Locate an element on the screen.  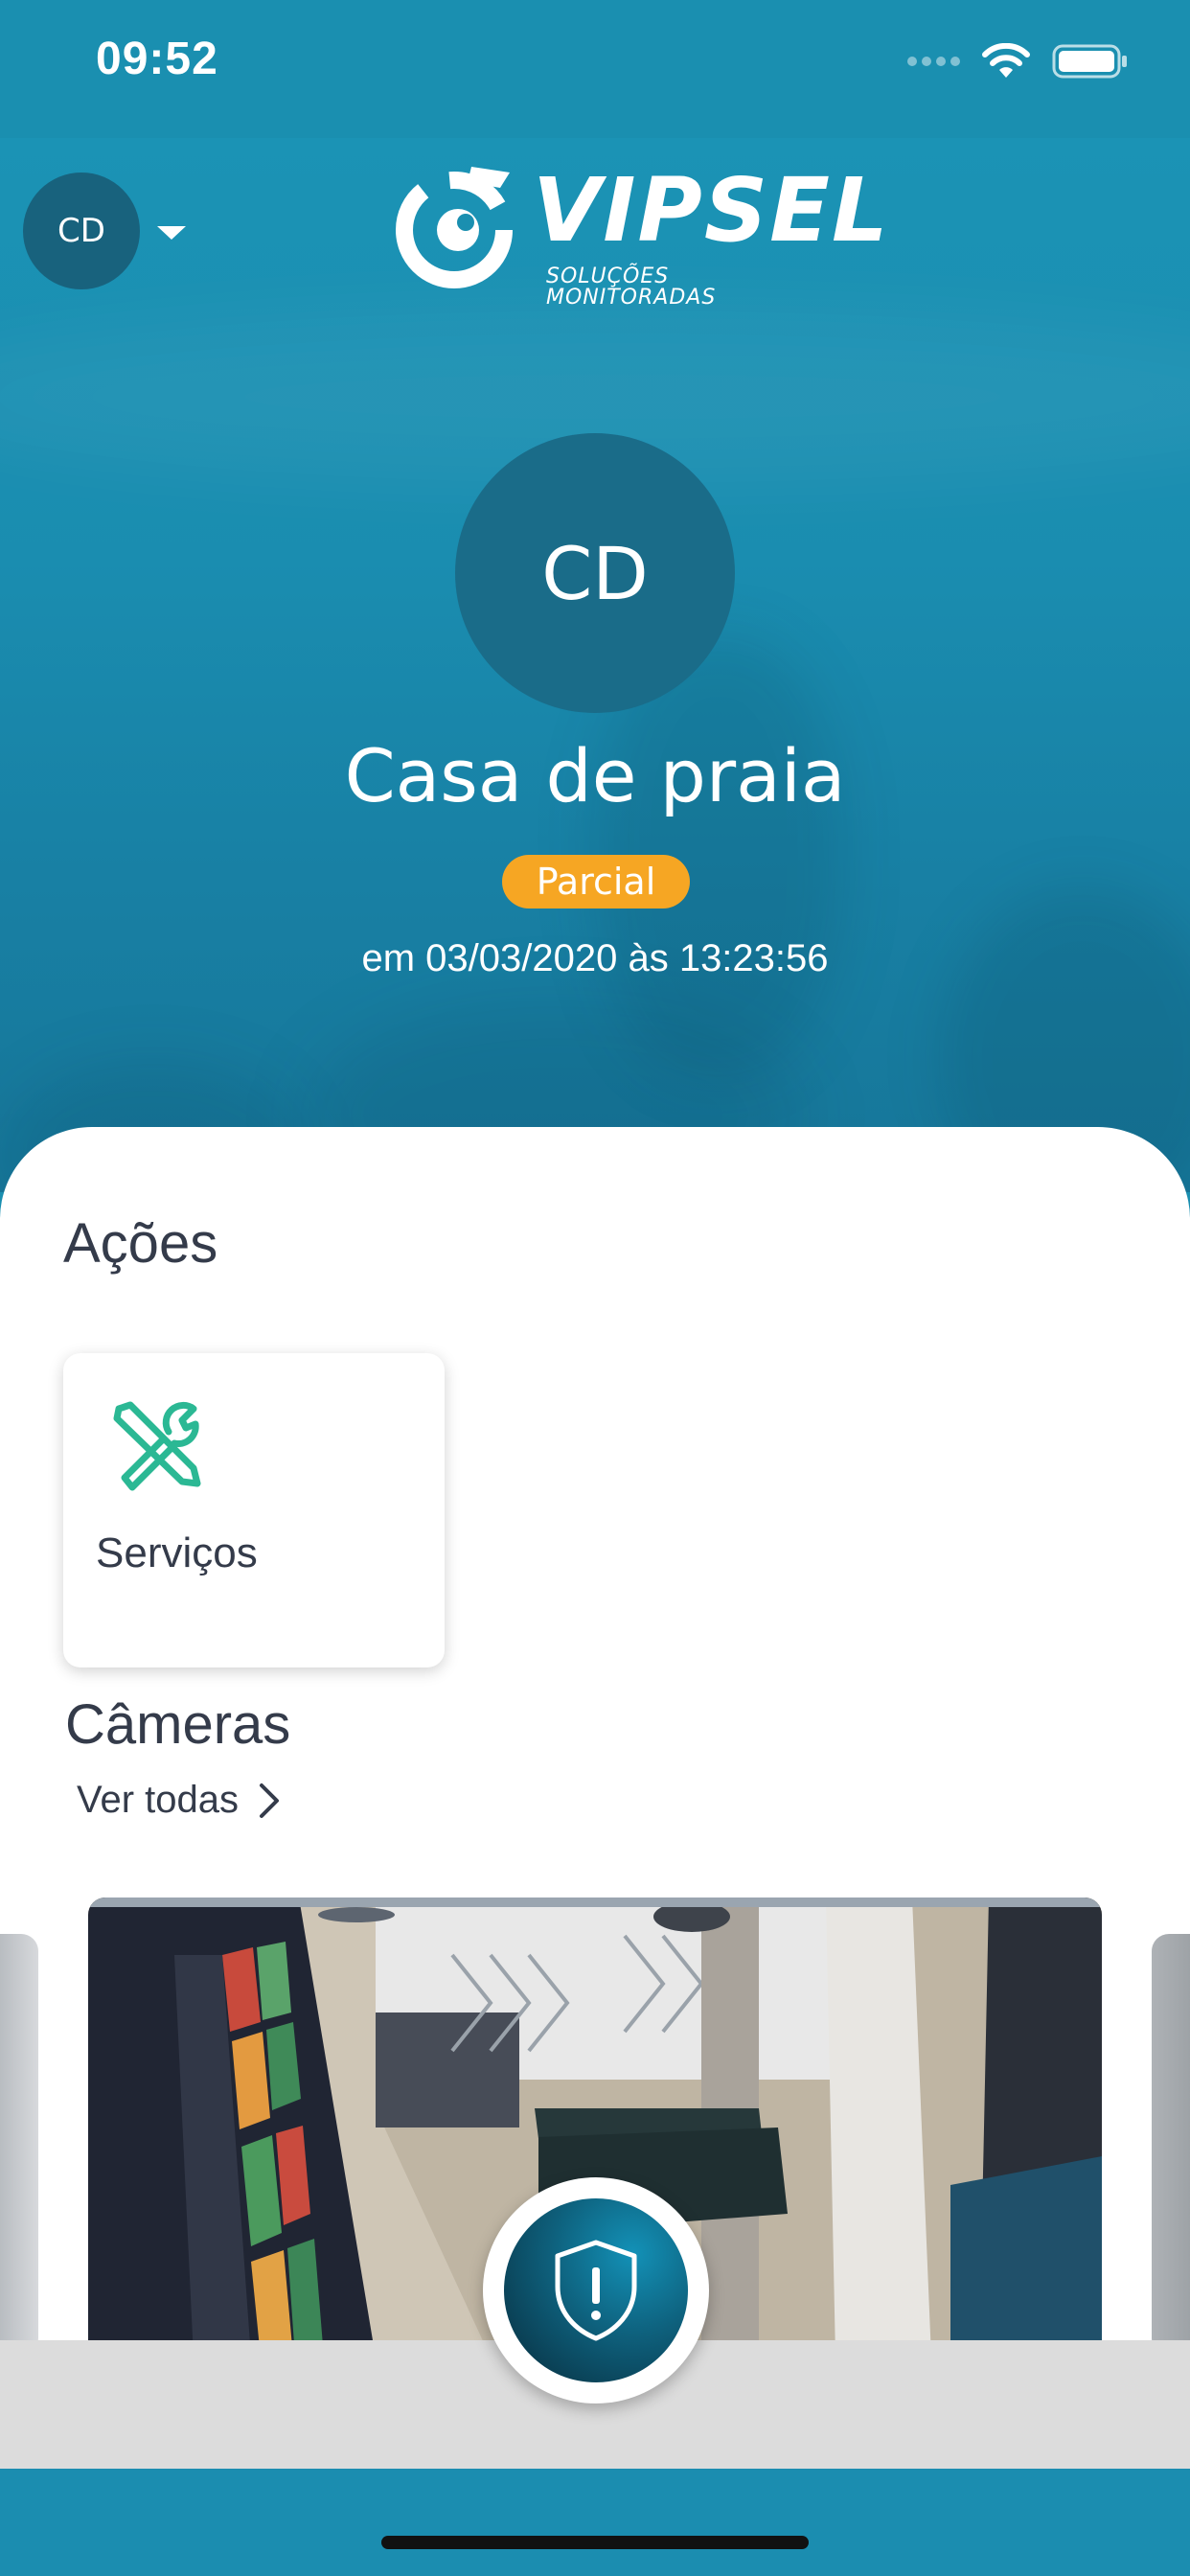
see-all-cameras-link: Ver todas is located at coordinates (179, 1800).